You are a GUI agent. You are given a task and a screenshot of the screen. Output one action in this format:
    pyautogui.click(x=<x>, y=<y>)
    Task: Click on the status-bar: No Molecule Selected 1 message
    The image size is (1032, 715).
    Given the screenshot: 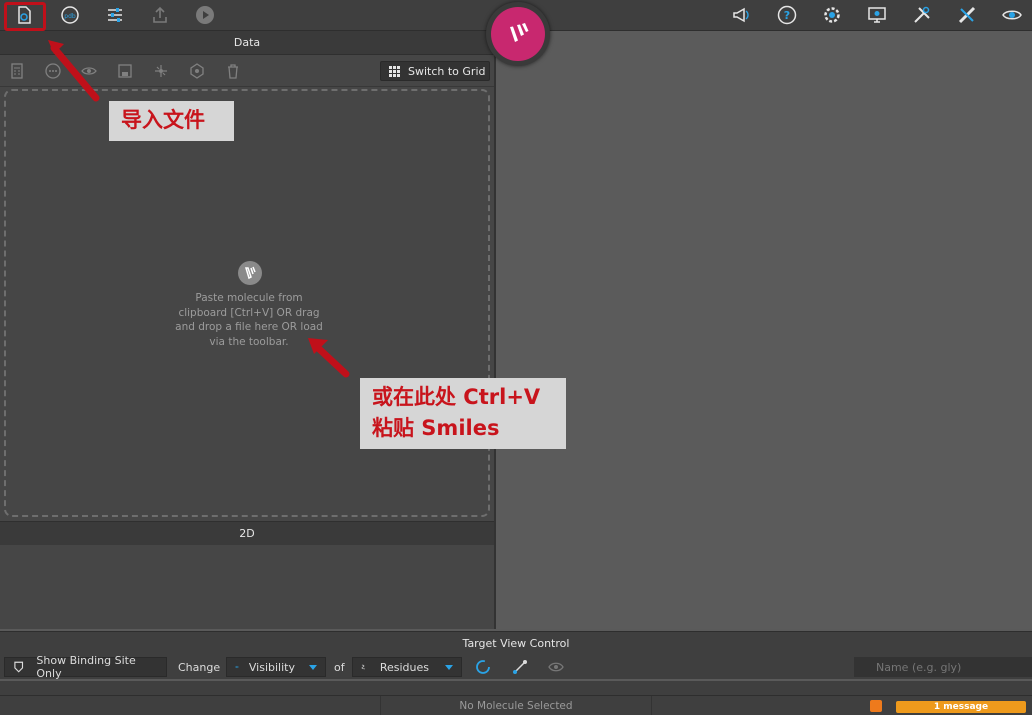 What is the action you would take?
    pyautogui.click(x=516, y=698)
    